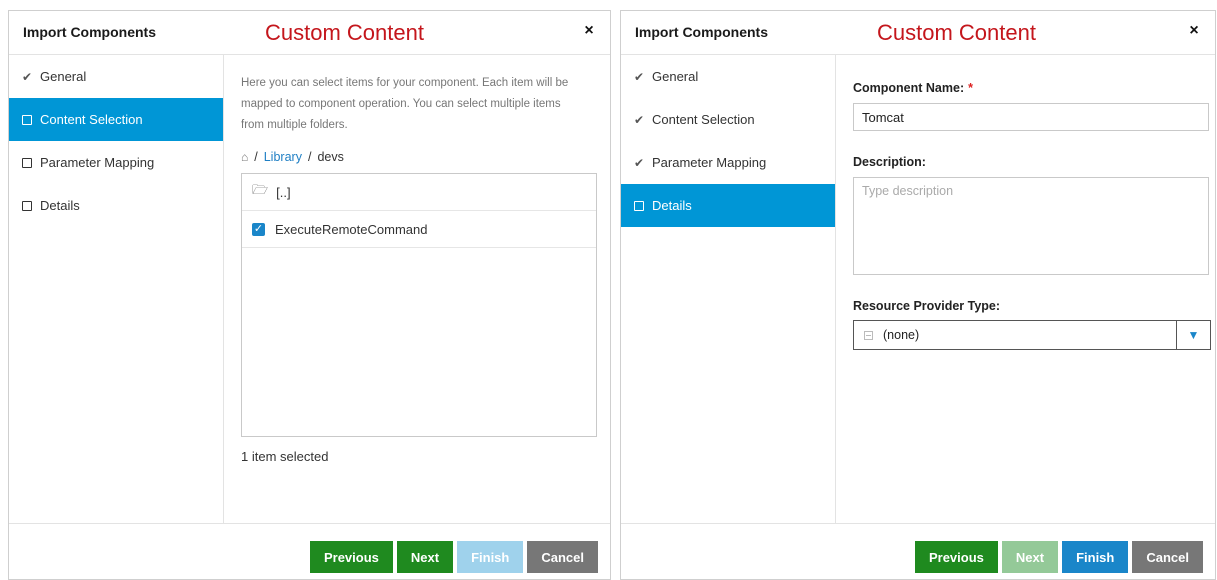 This screenshot has height=580, width=1217. Describe the element at coordinates (283, 157) in the screenshot. I see `breadcrumb-link-library: Library` at that location.